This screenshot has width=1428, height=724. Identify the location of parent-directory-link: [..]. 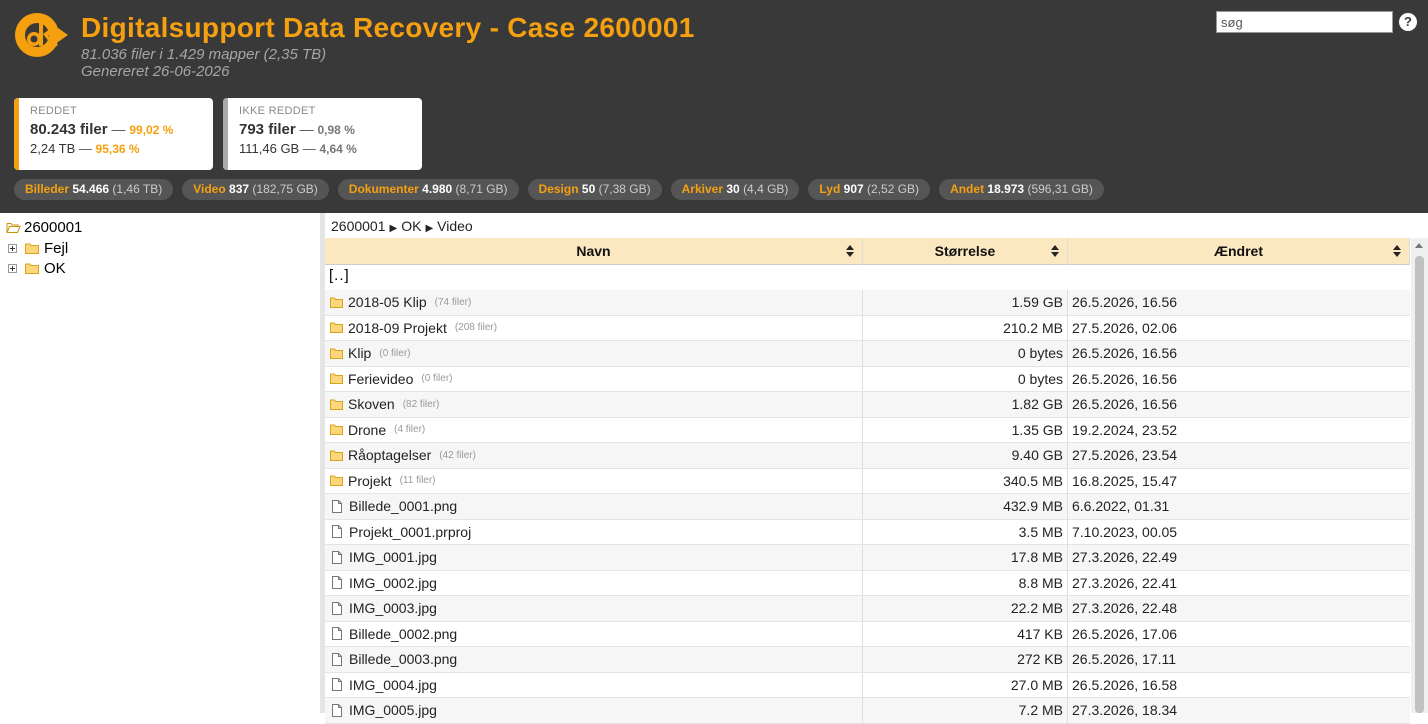
(339, 275).